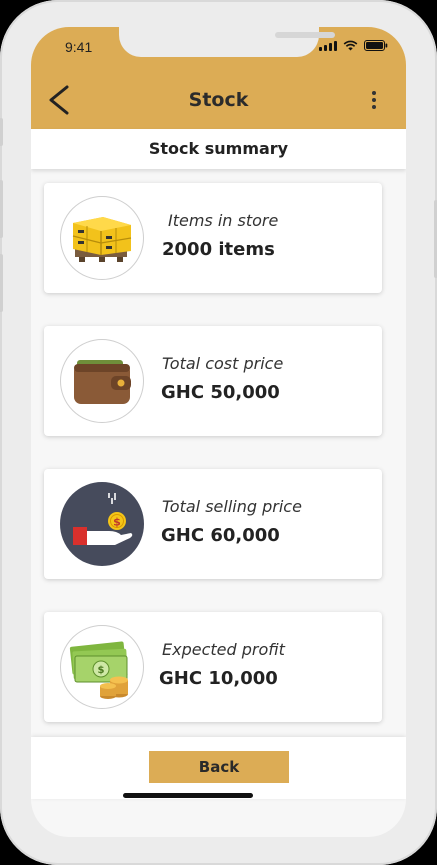  Describe the element at coordinates (220, 535) in the screenshot. I see `item-value: GHC 60,000` at that location.